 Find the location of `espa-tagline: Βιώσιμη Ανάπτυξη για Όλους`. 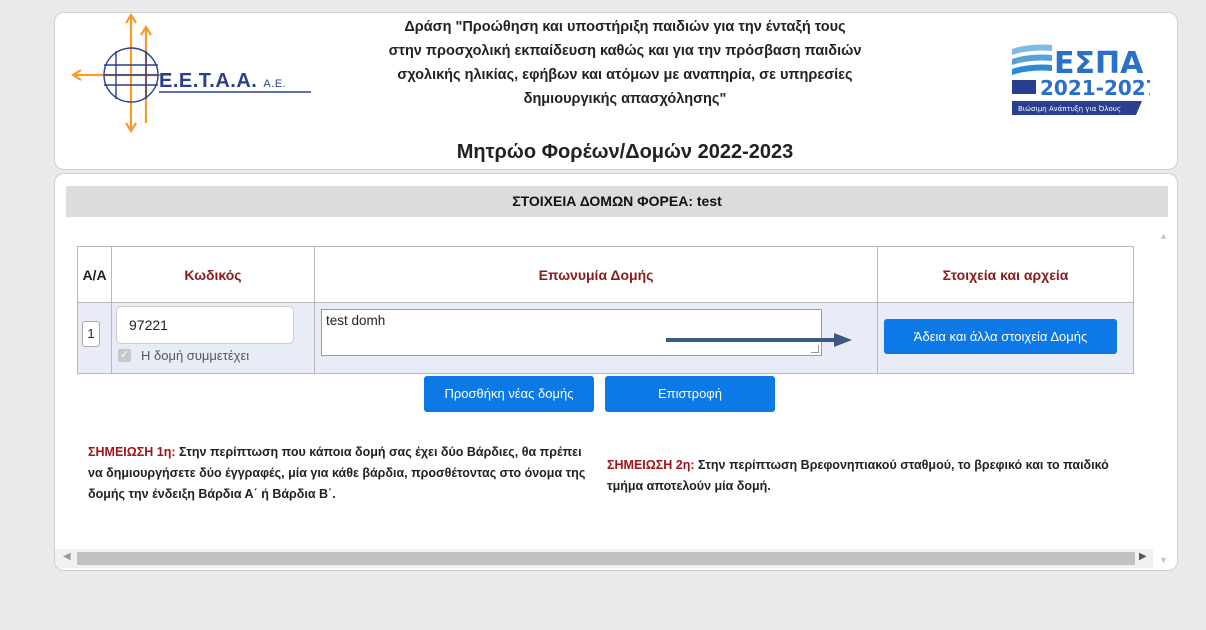

espa-tagline: Βιώσιμη Ανάπτυξη για Όλους is located at coordinates (1069, 109).